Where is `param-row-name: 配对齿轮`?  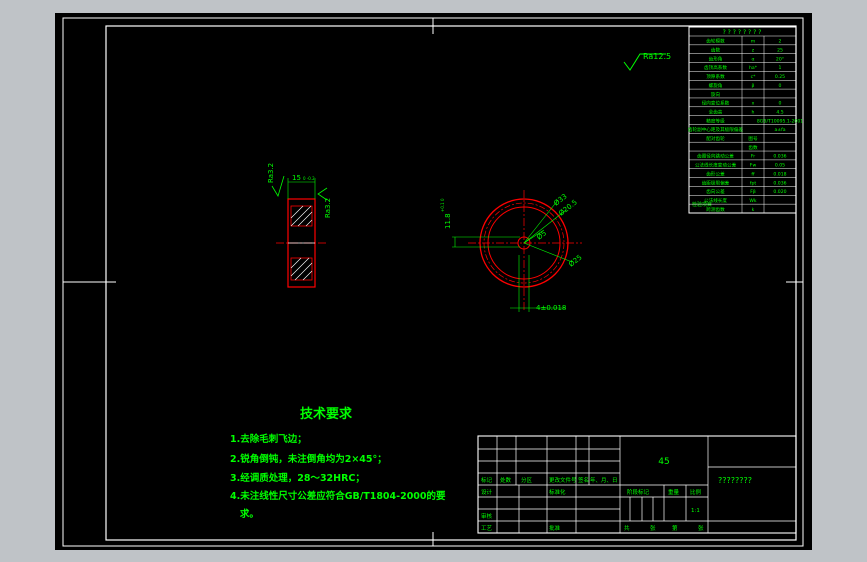 param-row-name: 配对齿轮 is located at coordinates (715, 138).